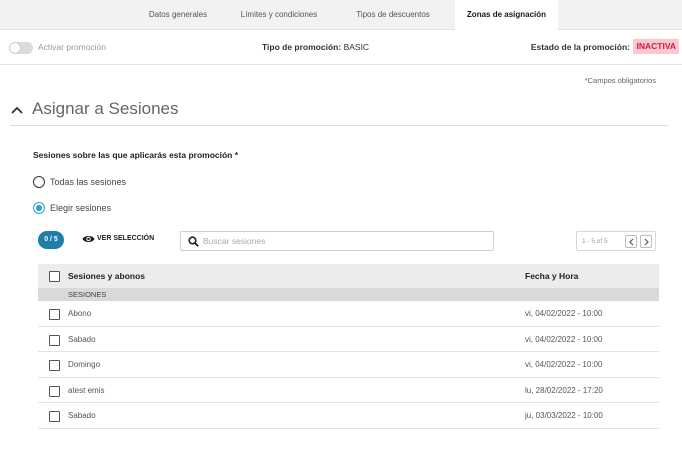 This screenshot has height=455, width=682. I want to click on promotion-type-value: BASIC, so click(356, 47).